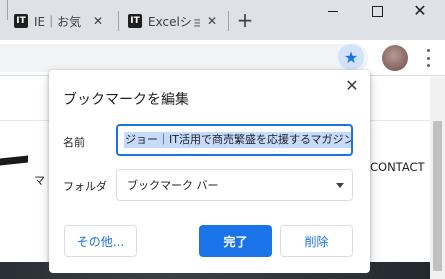  I want to click on nav-contact-link: CONTACT, so click(397, 167).